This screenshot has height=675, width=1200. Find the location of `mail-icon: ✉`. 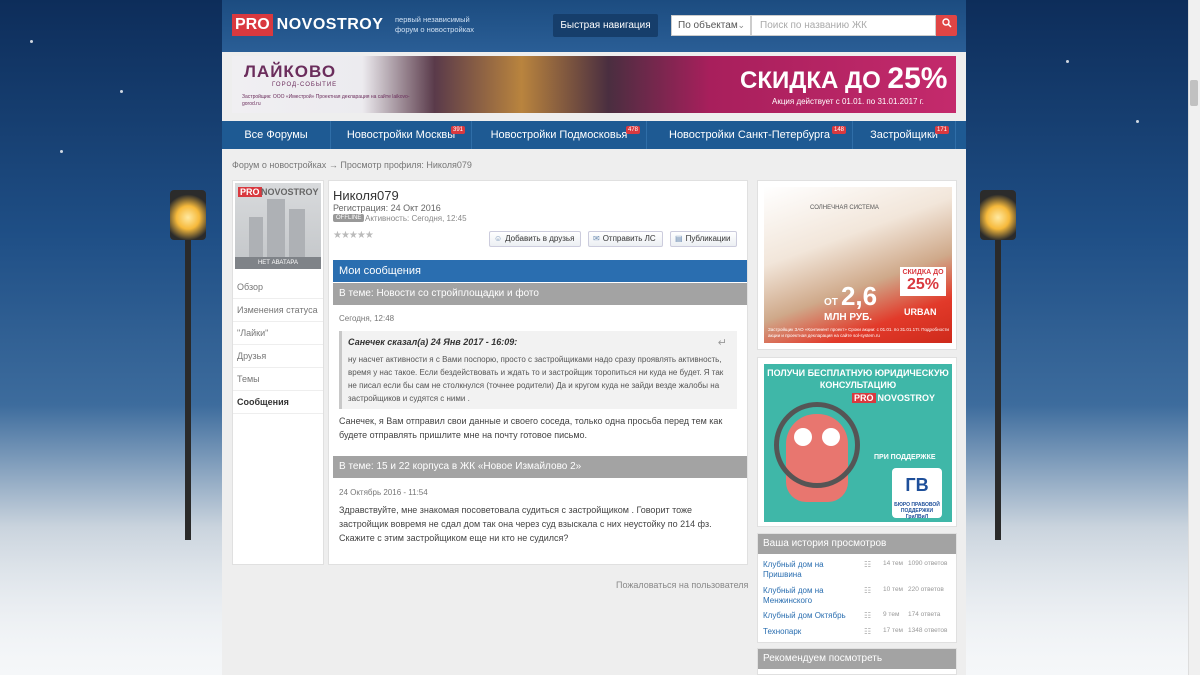

mail-icon: ✉ is located at coordinates (596, 238).